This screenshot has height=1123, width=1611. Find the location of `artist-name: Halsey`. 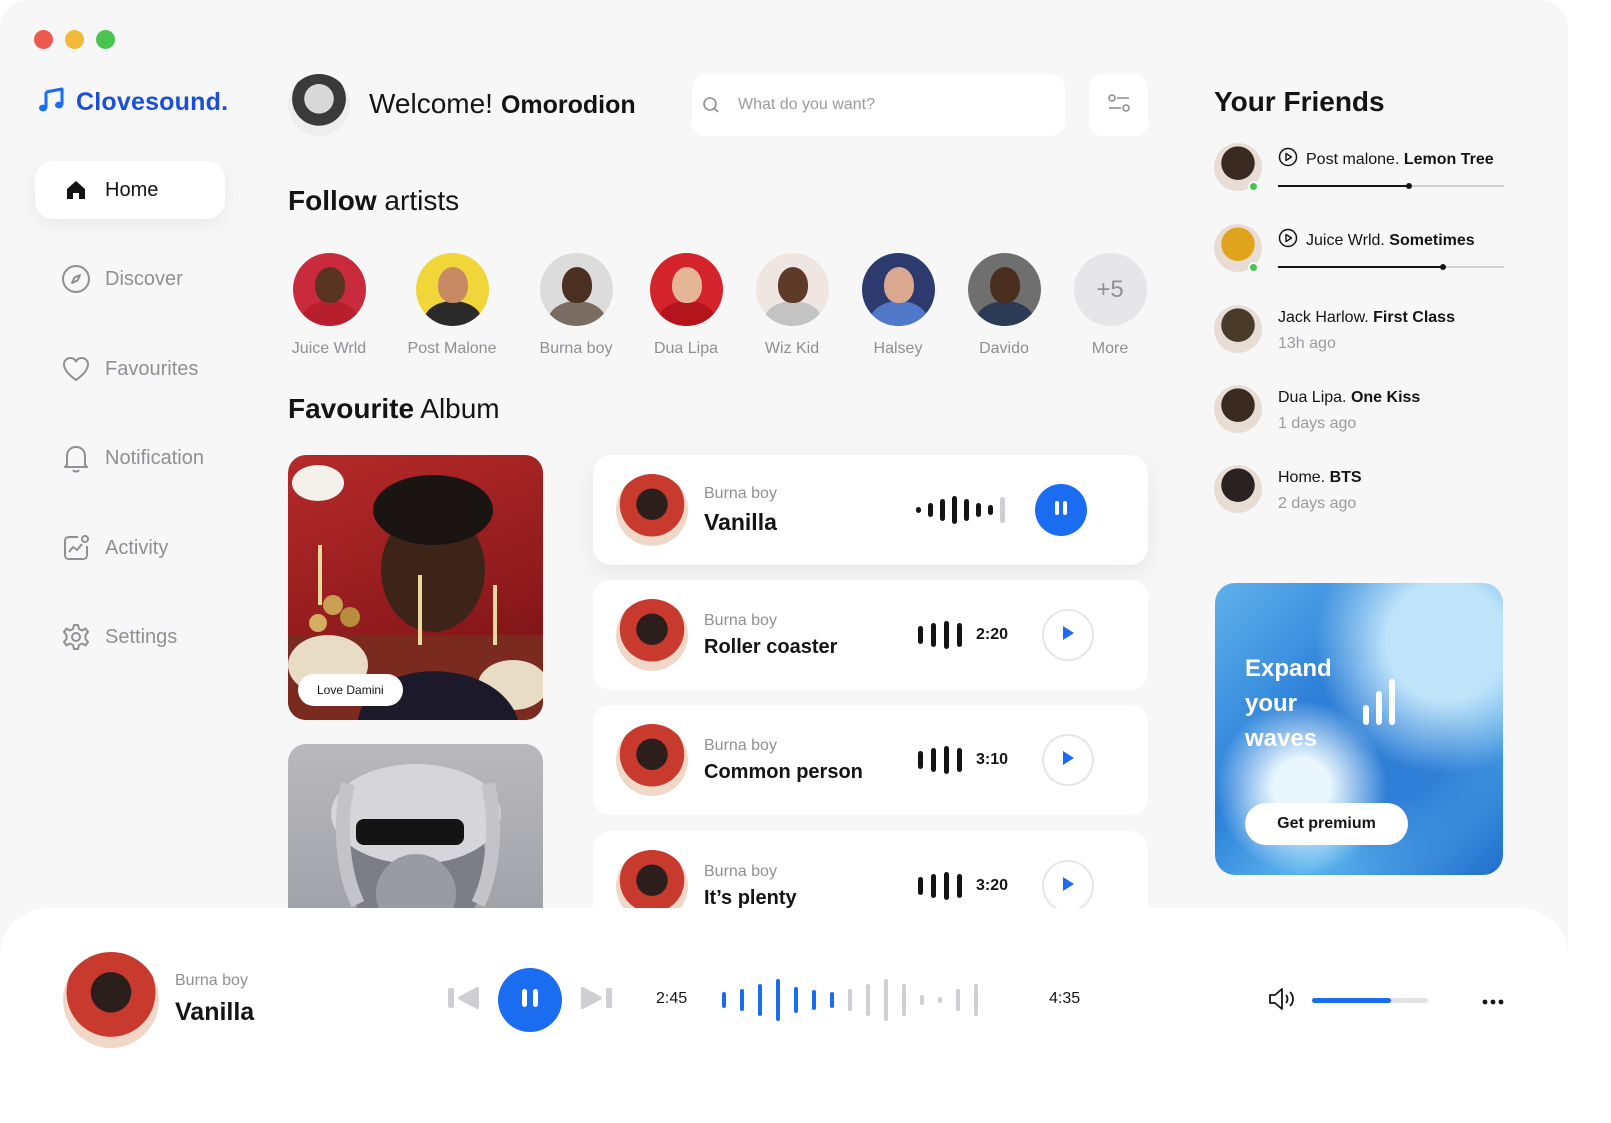

artist-name: Halsey is located at coordinates (898, 348).